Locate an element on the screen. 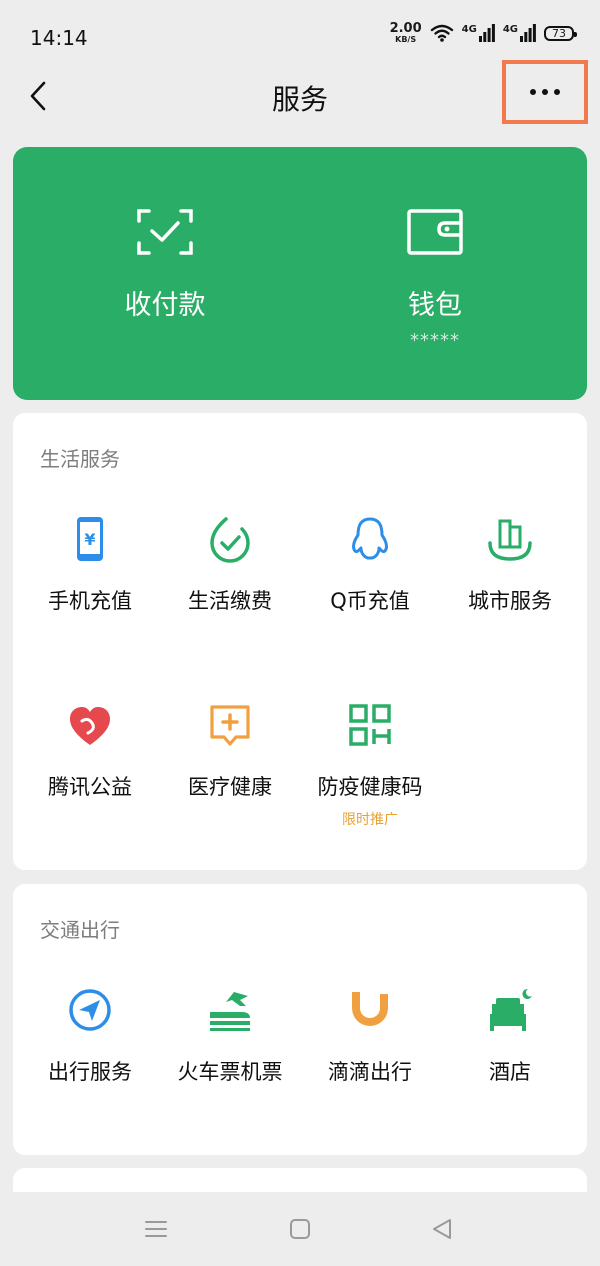 The width and height of the screenshot is (600, 1266). section-title: 交通出行 is located at coordinates (80, 930).